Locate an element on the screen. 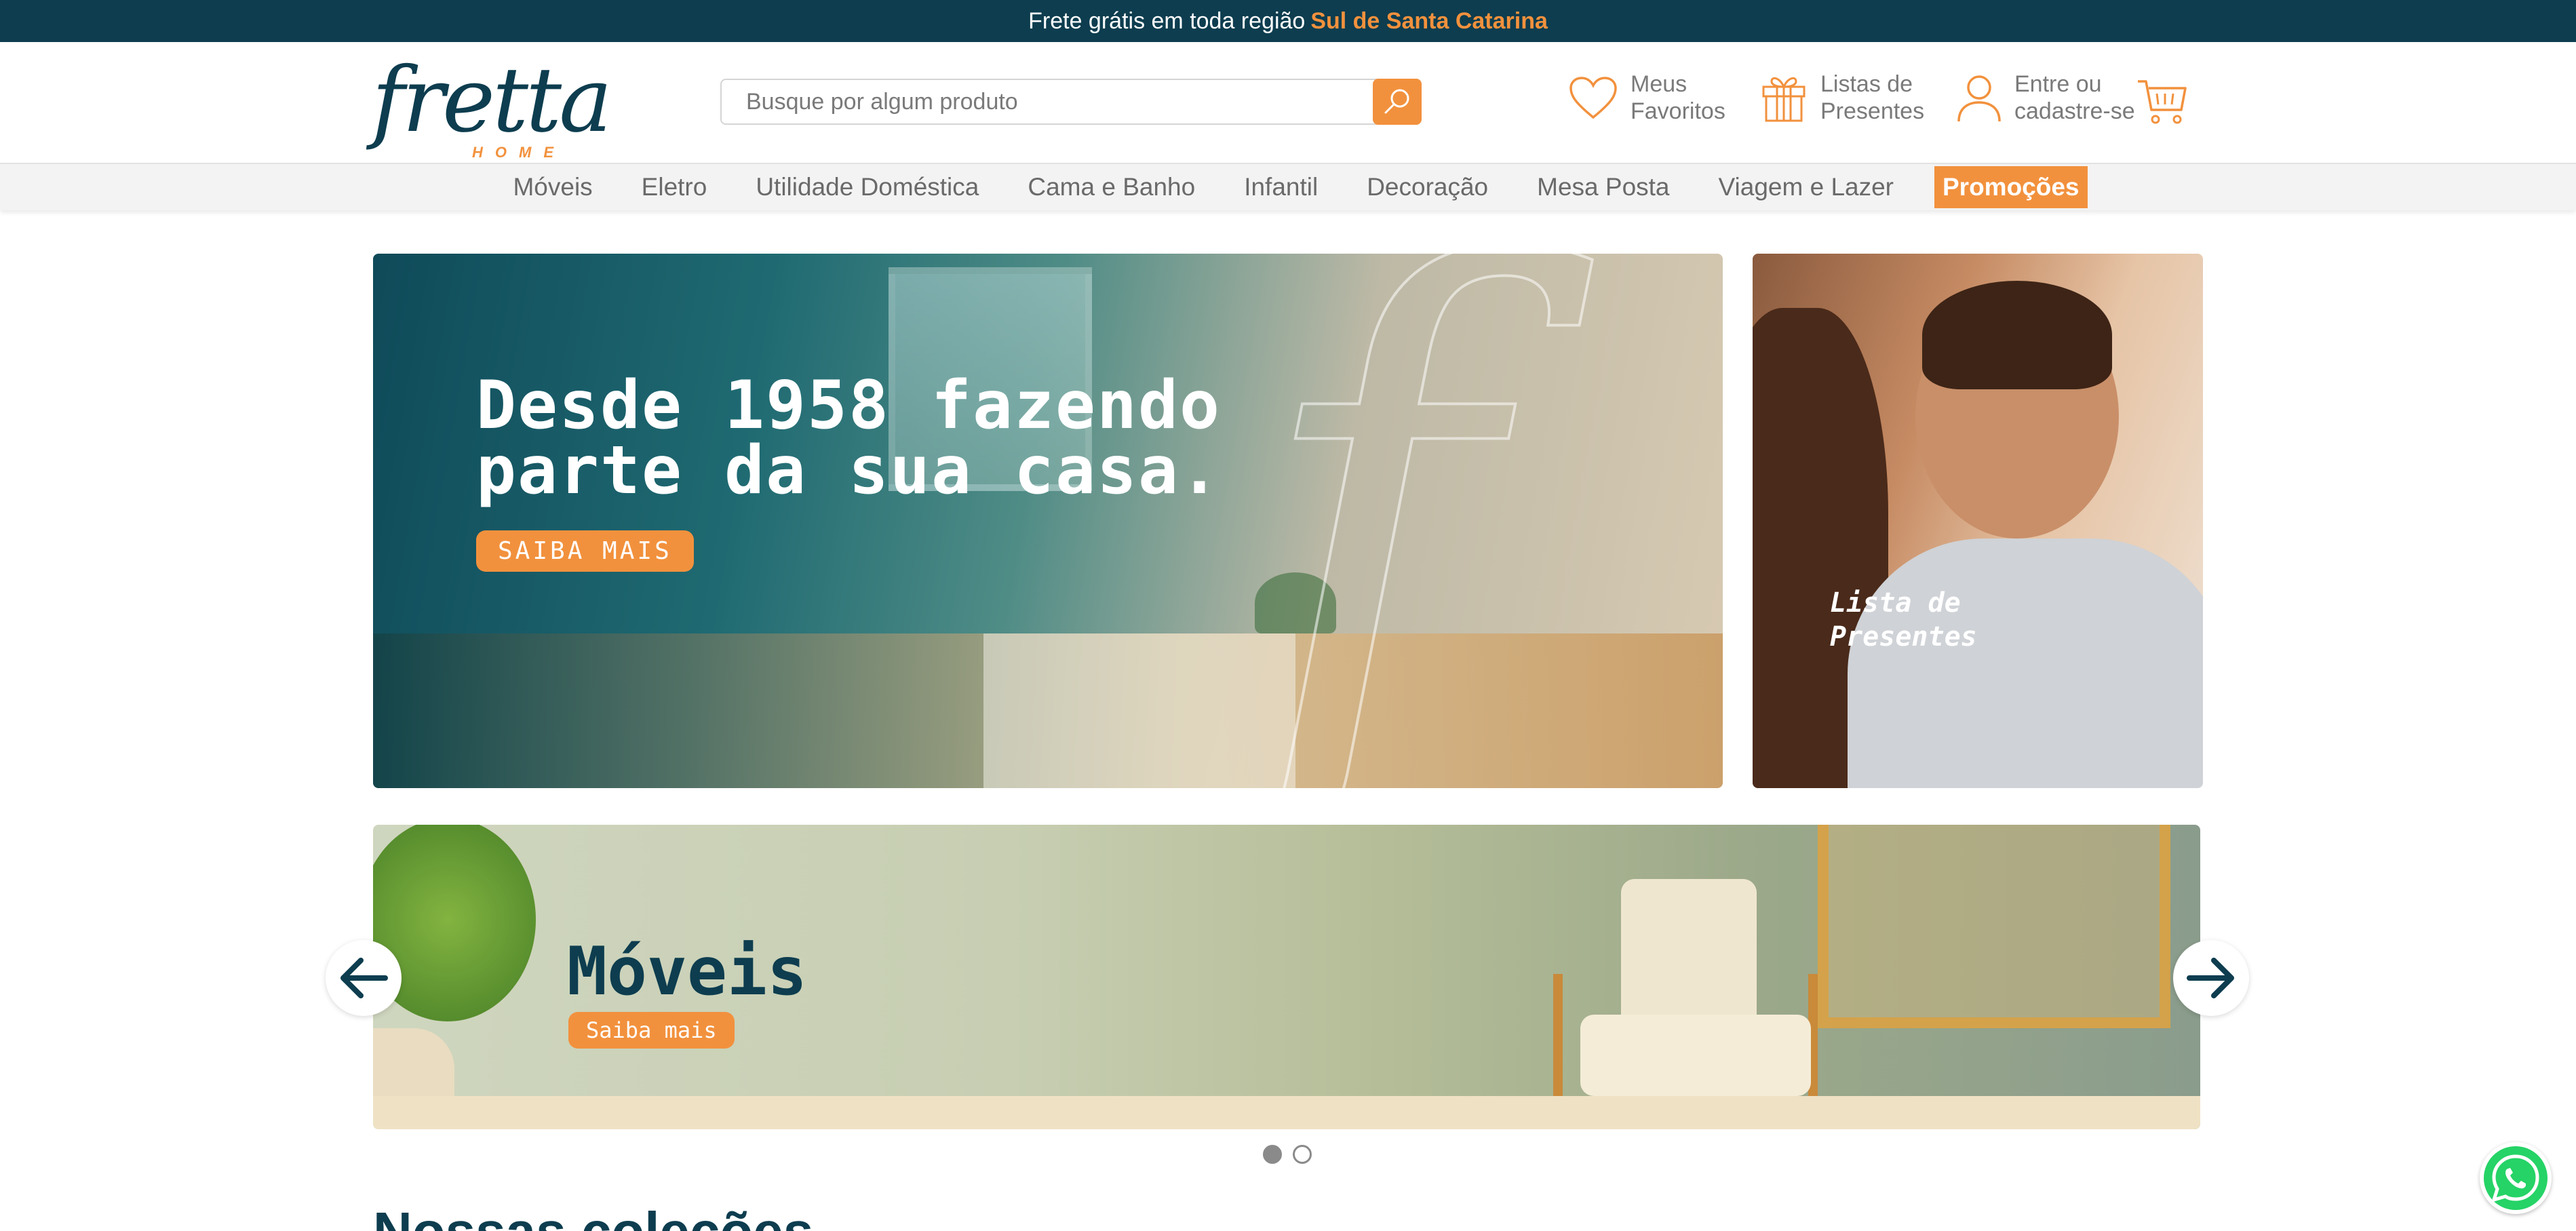 The image size is (2576, 1231). logo: fretta HOME is located at coordinates (492, 108).